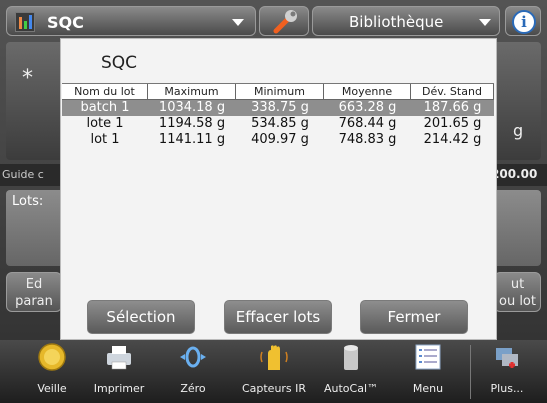 The image size is (547, 403). What do you see at coordinates (52, 388) in the screenshot?
I see `toolbar-label: Veille` at bounding box center [52, 388].